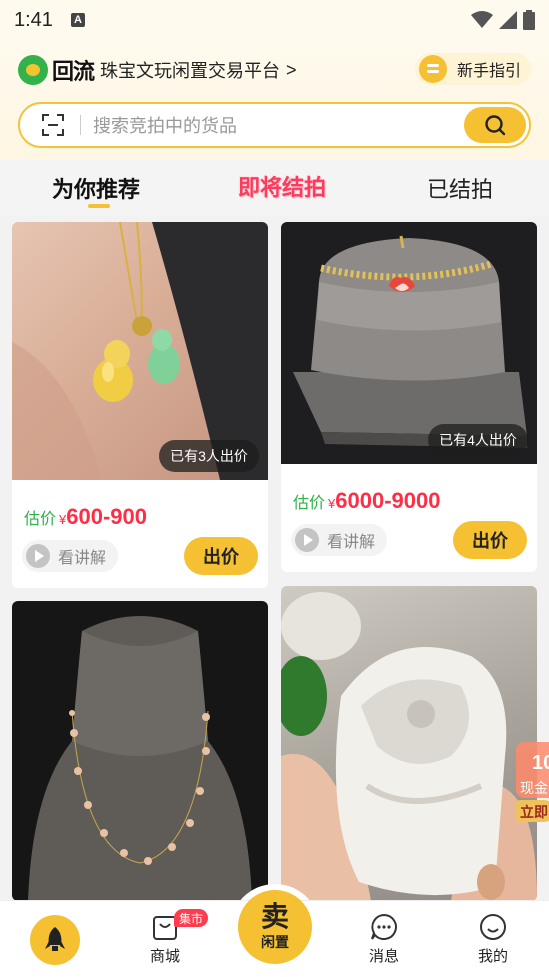 This screenshot has width=549, height=977. I want to click on tab-ended: 已结拍, so click(460, 188).